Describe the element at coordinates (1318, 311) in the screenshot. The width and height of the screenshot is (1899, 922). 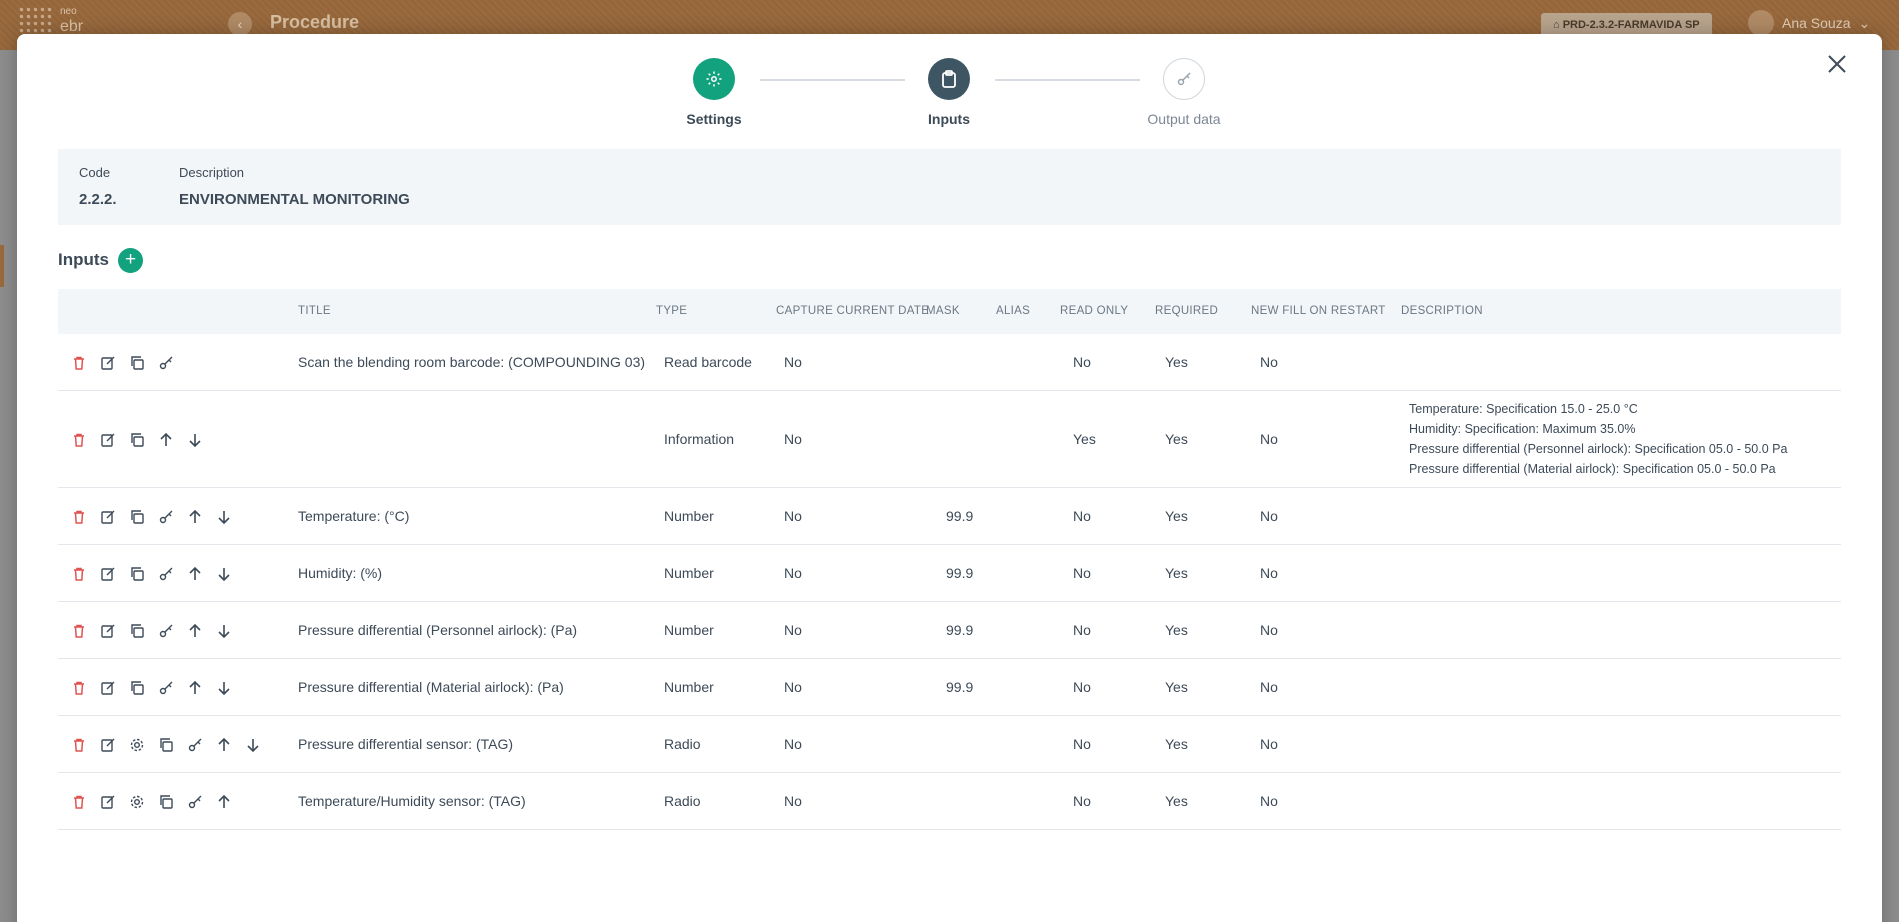
I see `column-header-new-fill: NEW FILL ON RESTART` at that location.